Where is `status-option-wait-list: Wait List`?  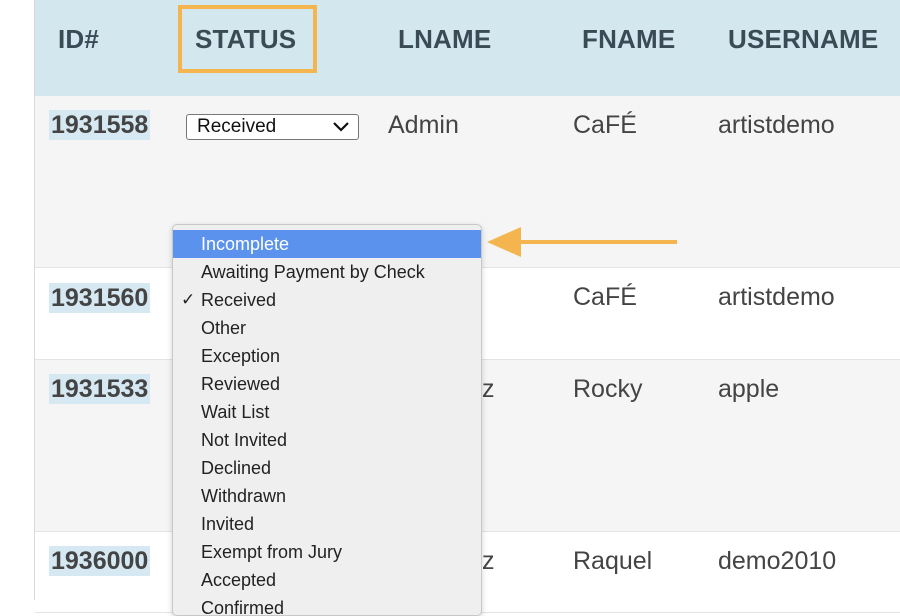 status-option-wait-list: Wait List is located at coordinates (327, 412).